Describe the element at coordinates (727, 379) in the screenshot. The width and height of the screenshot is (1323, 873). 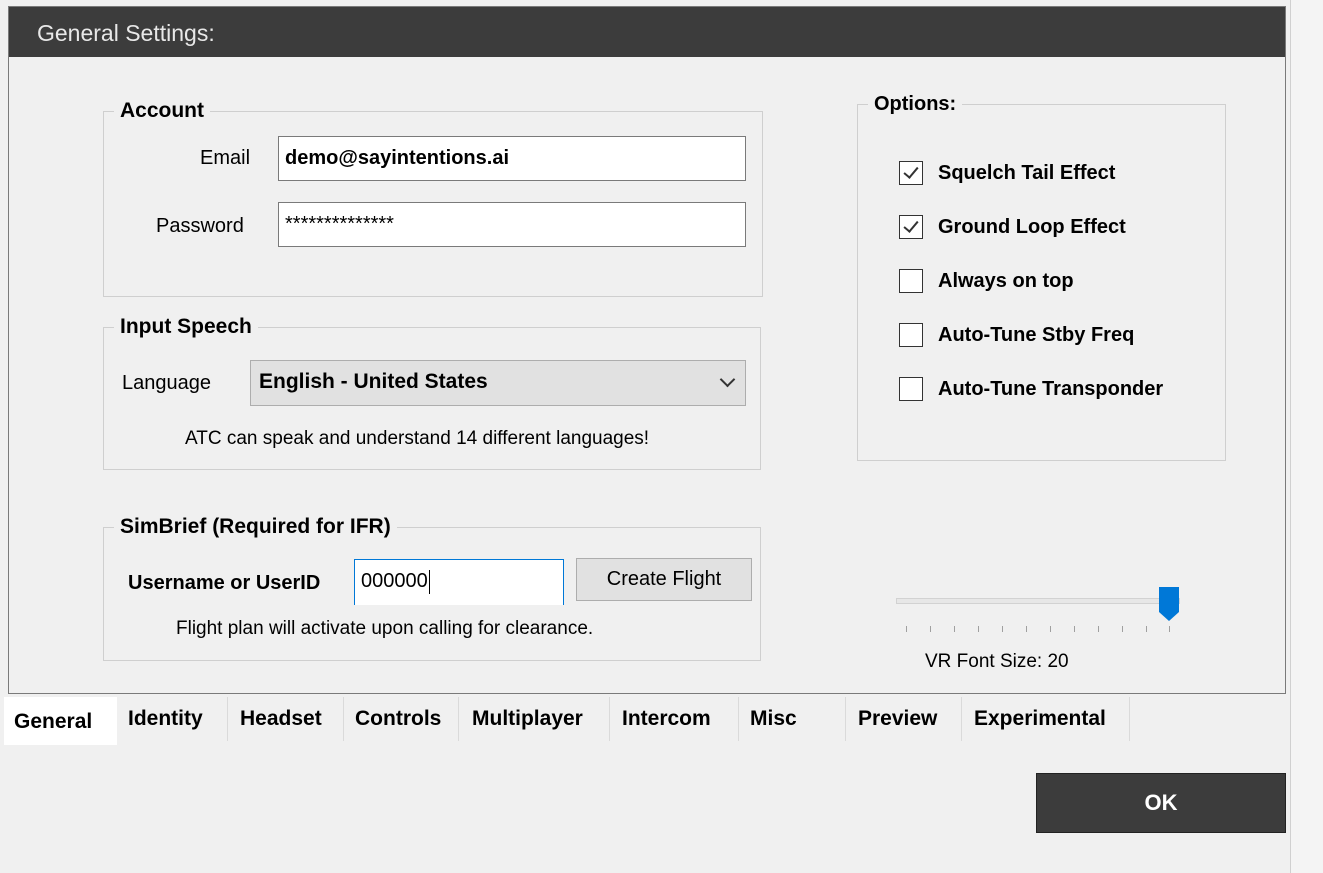
I see `chevron-down-icon` at that location.